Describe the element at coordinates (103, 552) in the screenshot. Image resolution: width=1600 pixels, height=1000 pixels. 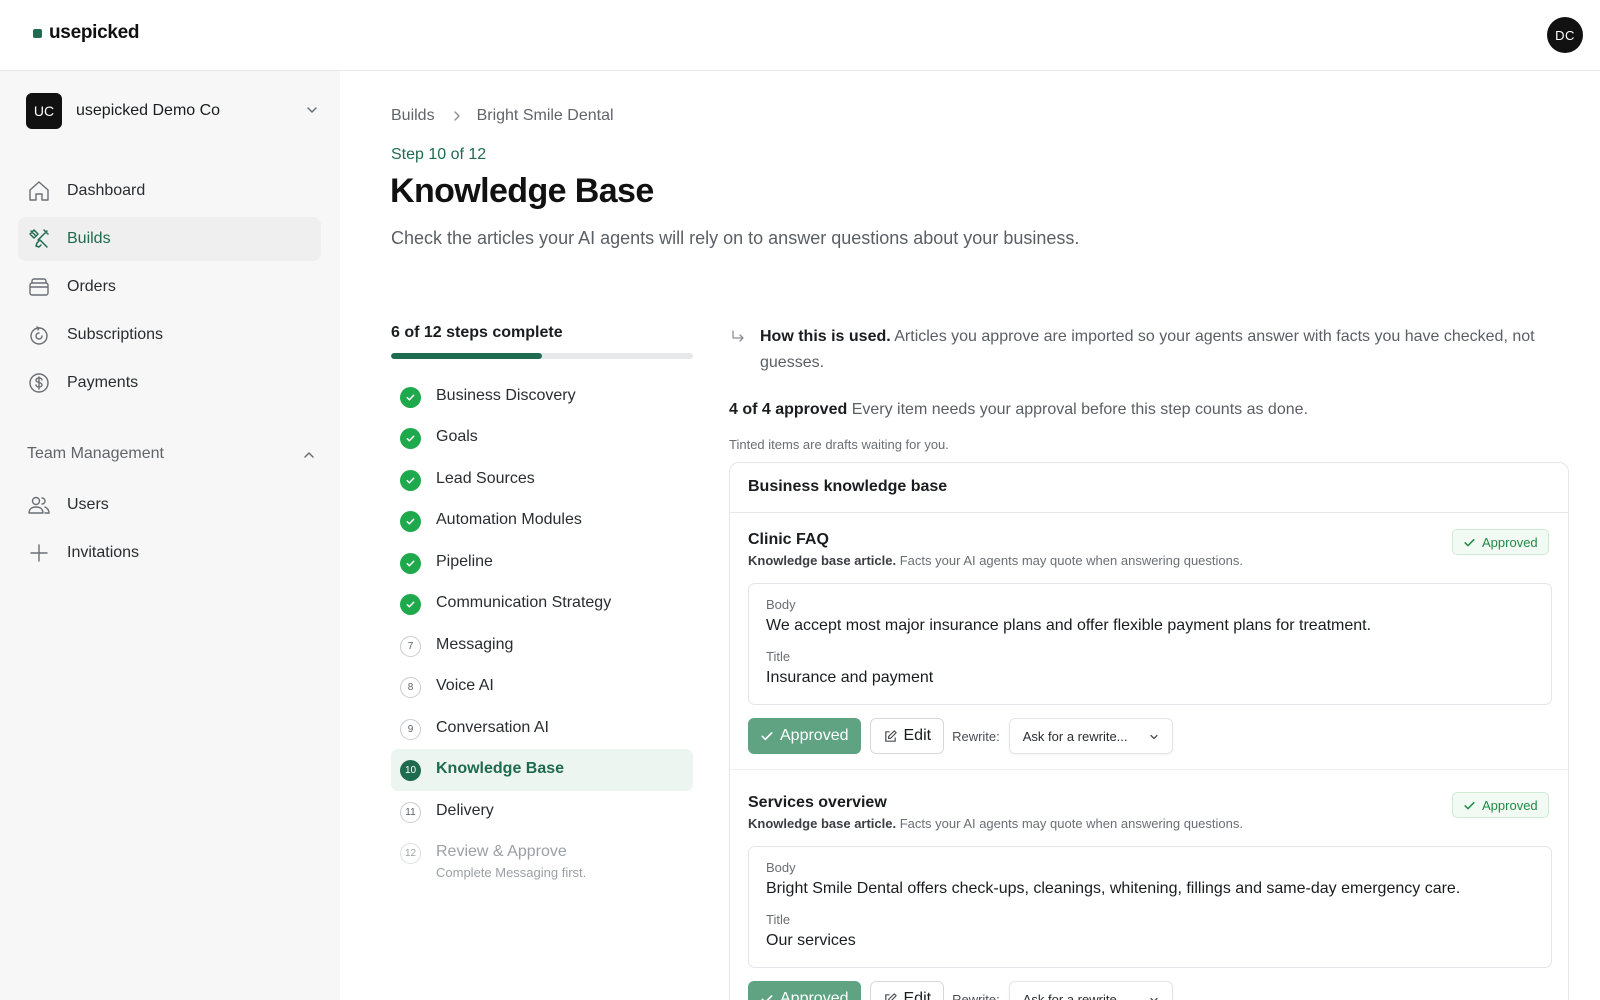
I see `sidebar-item-label: Invitations` at that location.